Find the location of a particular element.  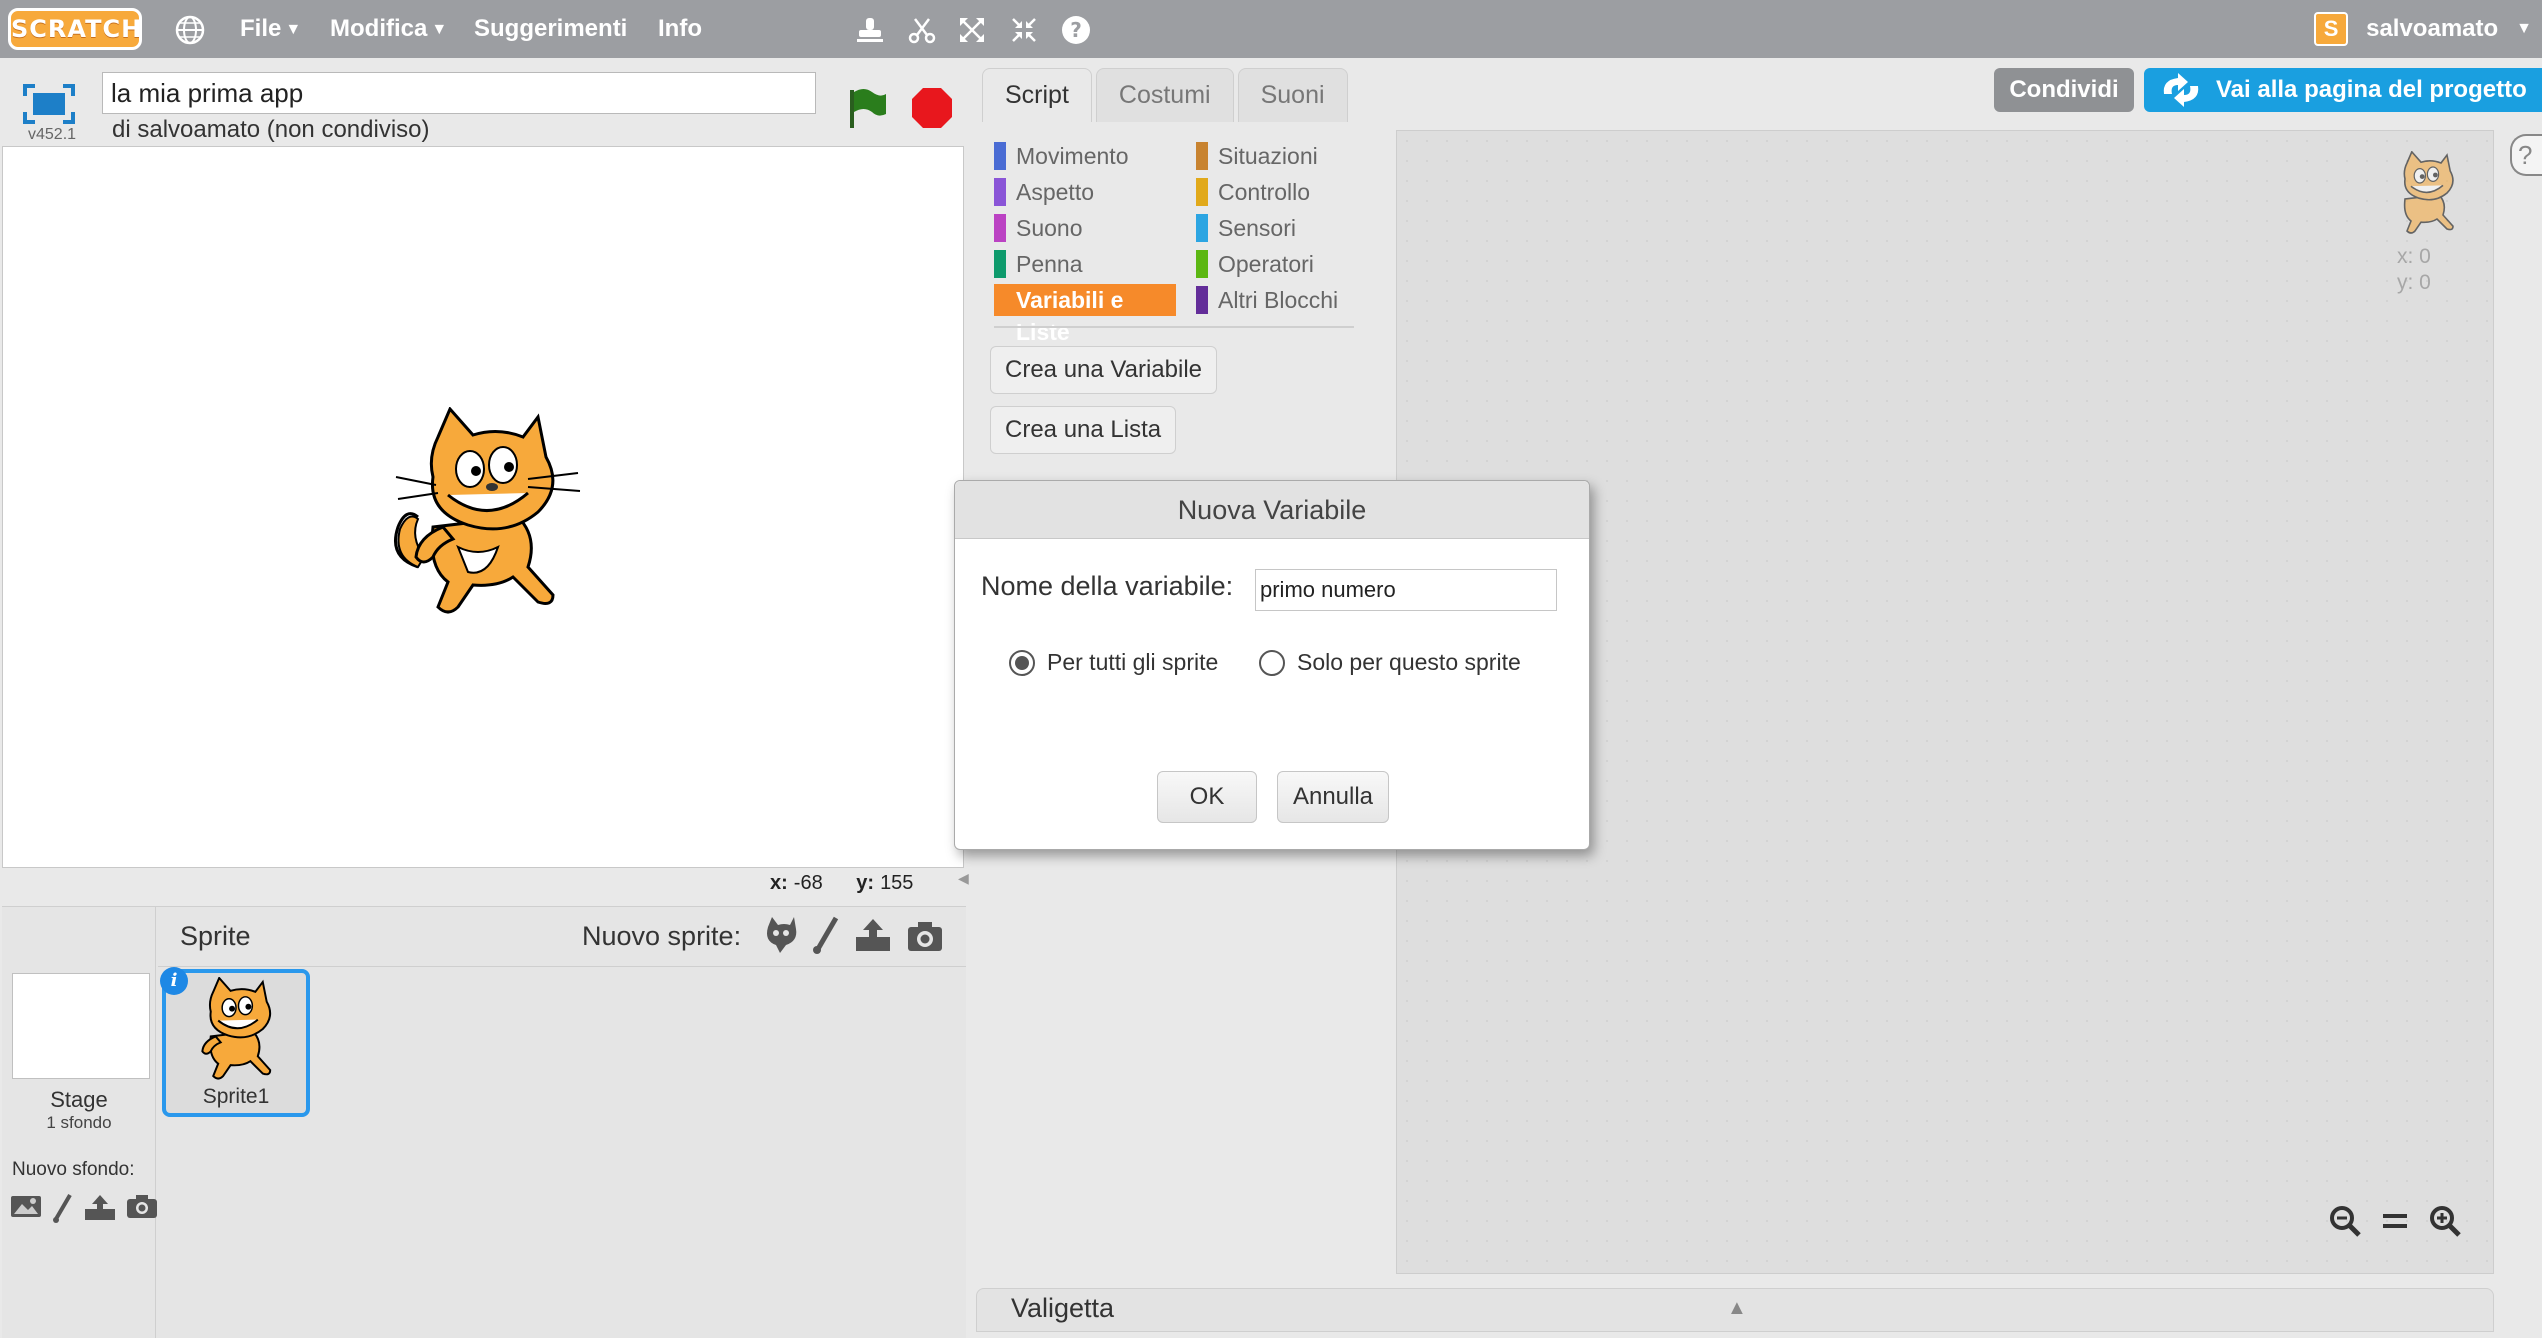

see-project-page-label: Vai alla pagina del progetto is located at coordinates (2371, 89).